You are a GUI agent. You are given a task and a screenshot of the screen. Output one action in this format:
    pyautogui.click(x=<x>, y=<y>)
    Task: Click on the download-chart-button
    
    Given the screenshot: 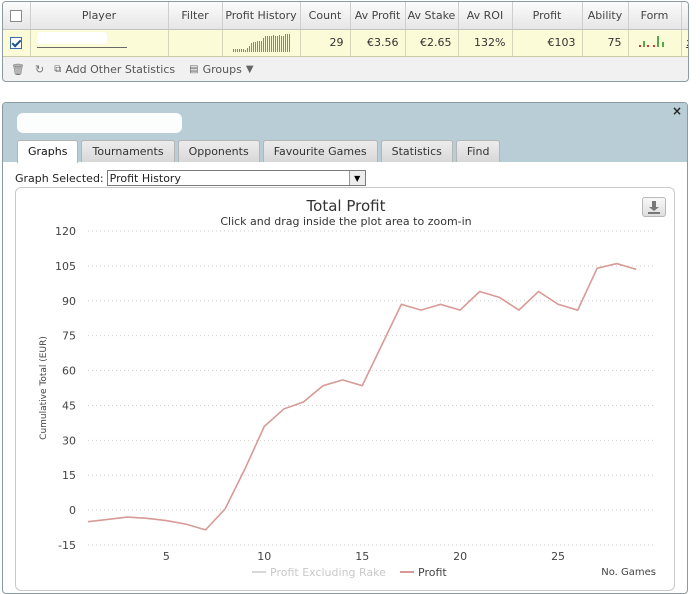 What is the action you would take?
    pyautogui.click(x=654, y=207)
    